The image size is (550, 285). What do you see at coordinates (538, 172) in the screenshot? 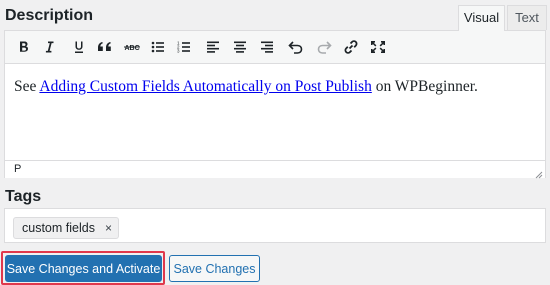
I see `resize-handle-icon` at bounding box center [538, 172].